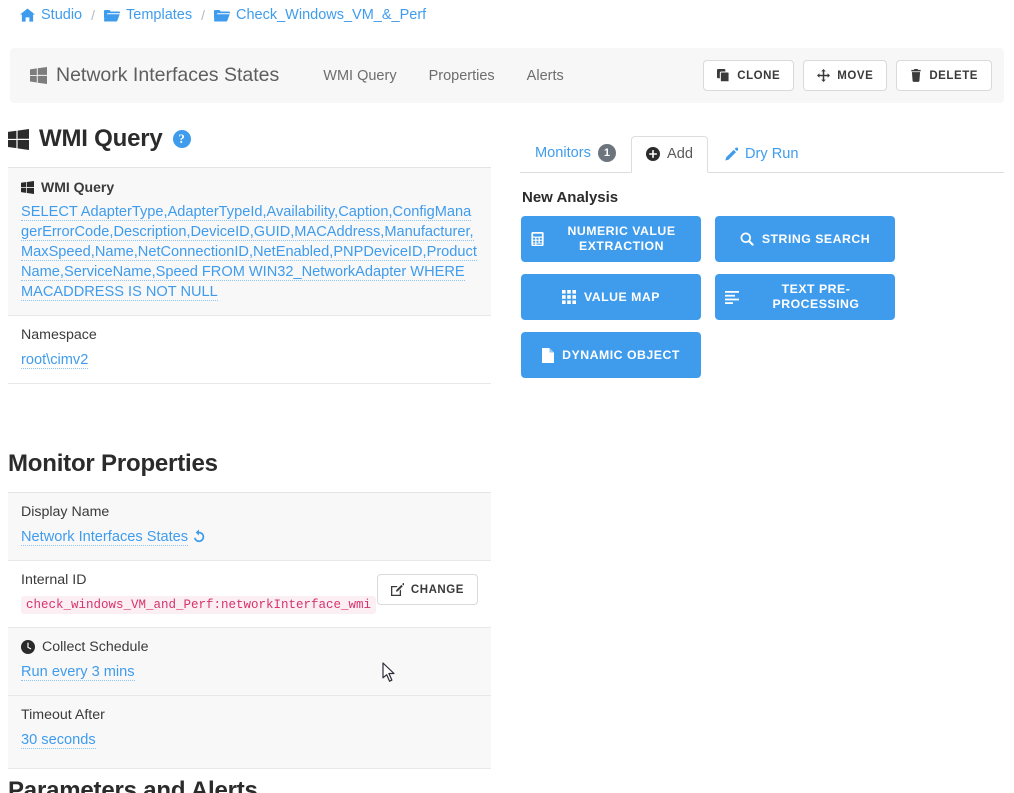  Describe the element at coordinates (359, 76) in the screenshot. I see `tab-wmi-query: WMI Query` at that location.